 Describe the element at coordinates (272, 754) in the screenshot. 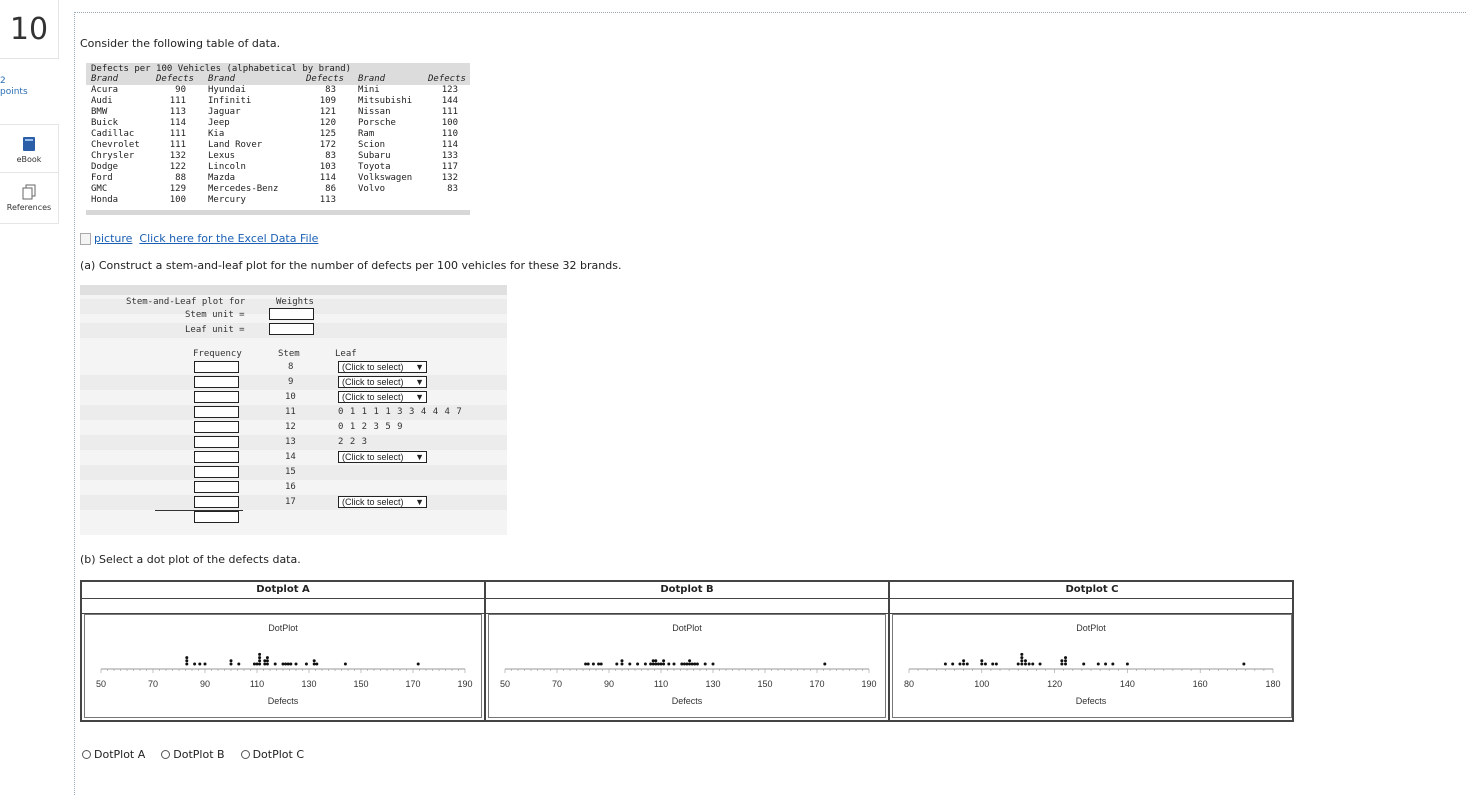

I see `choice-dotplot-c: DotPlot C` at that location.